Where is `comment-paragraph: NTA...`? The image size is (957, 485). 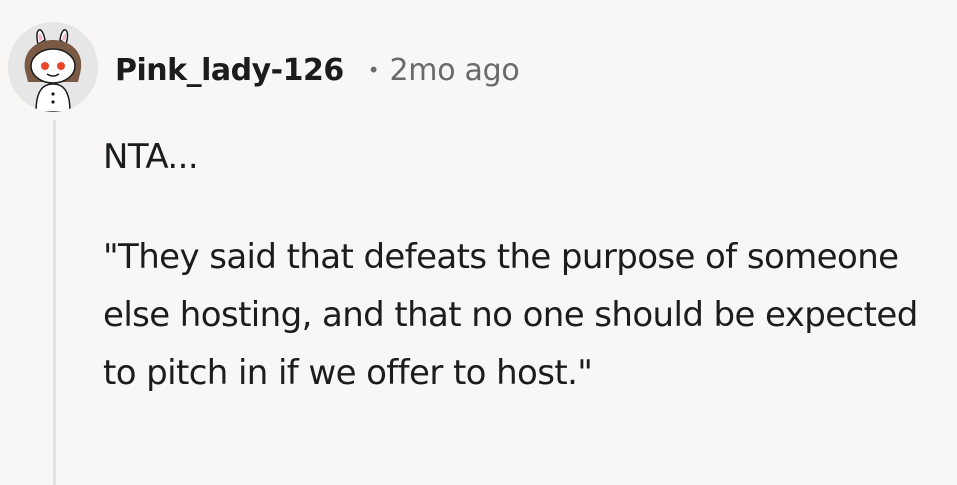 comment-paragraph: NTA... is located at coordinates (151, 157).